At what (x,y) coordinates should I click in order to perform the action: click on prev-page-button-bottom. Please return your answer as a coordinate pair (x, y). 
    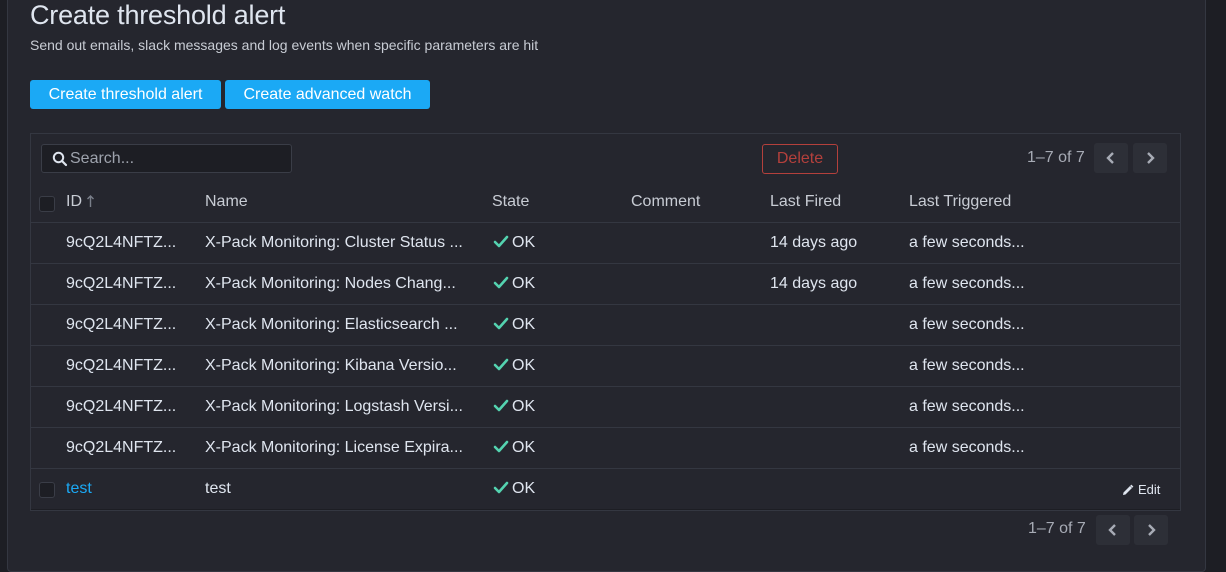
    Looking at the image, I should click on (1113, 530).